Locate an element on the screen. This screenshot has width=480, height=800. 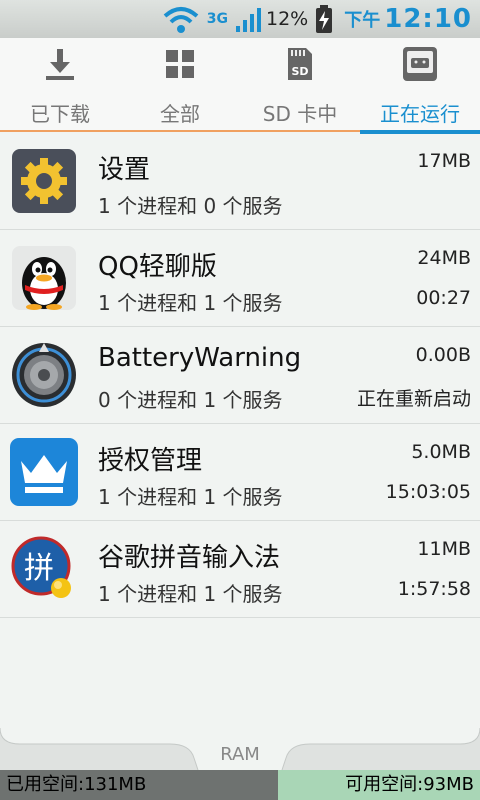
status-bar: 3G 12% 下午 12:10 is located at coordinates (240, 19).